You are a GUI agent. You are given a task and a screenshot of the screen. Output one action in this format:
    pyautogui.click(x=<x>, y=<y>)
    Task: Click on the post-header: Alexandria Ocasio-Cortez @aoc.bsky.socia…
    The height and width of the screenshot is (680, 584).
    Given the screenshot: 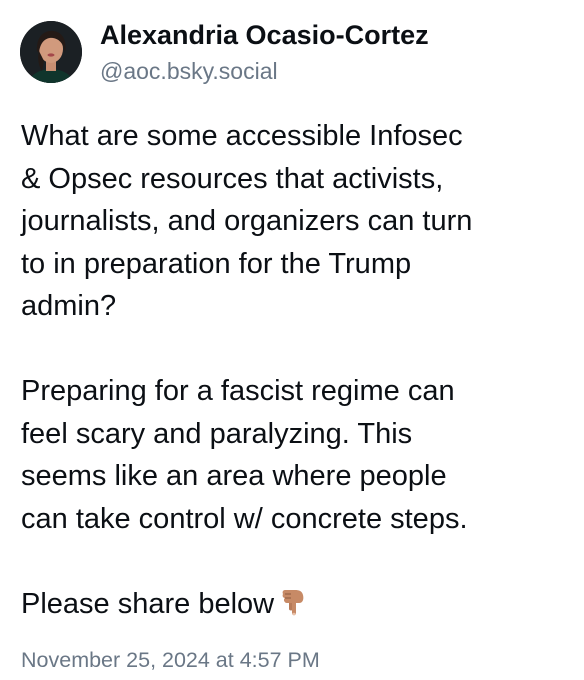 What is the action you would take?
    pyautogui.click(x=292, y=56)
    